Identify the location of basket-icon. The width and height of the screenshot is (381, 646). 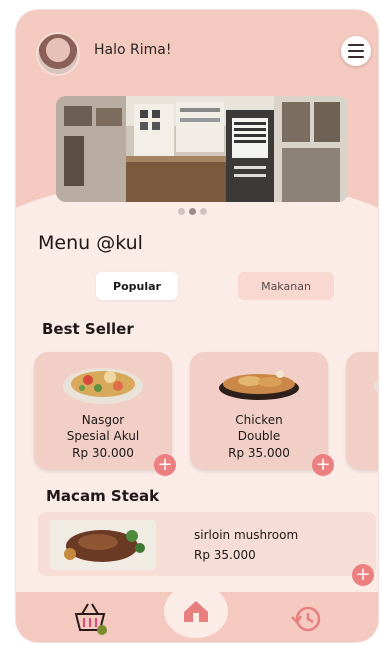
(90, 620).